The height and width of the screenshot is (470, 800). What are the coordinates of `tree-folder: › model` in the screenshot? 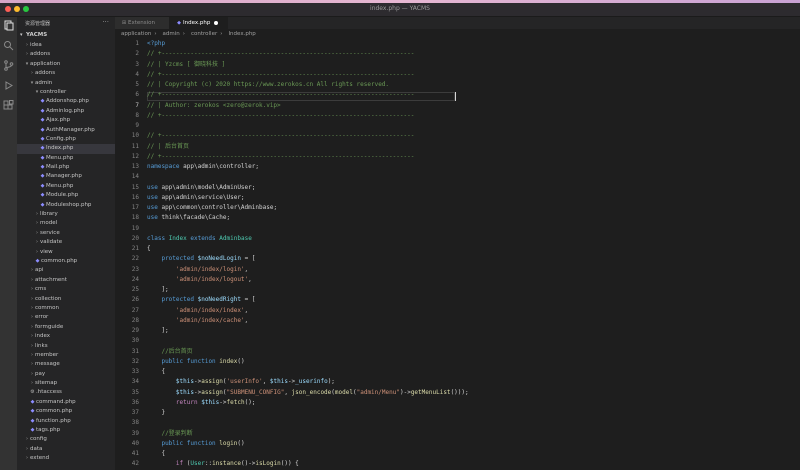 It's located at (66, 223).